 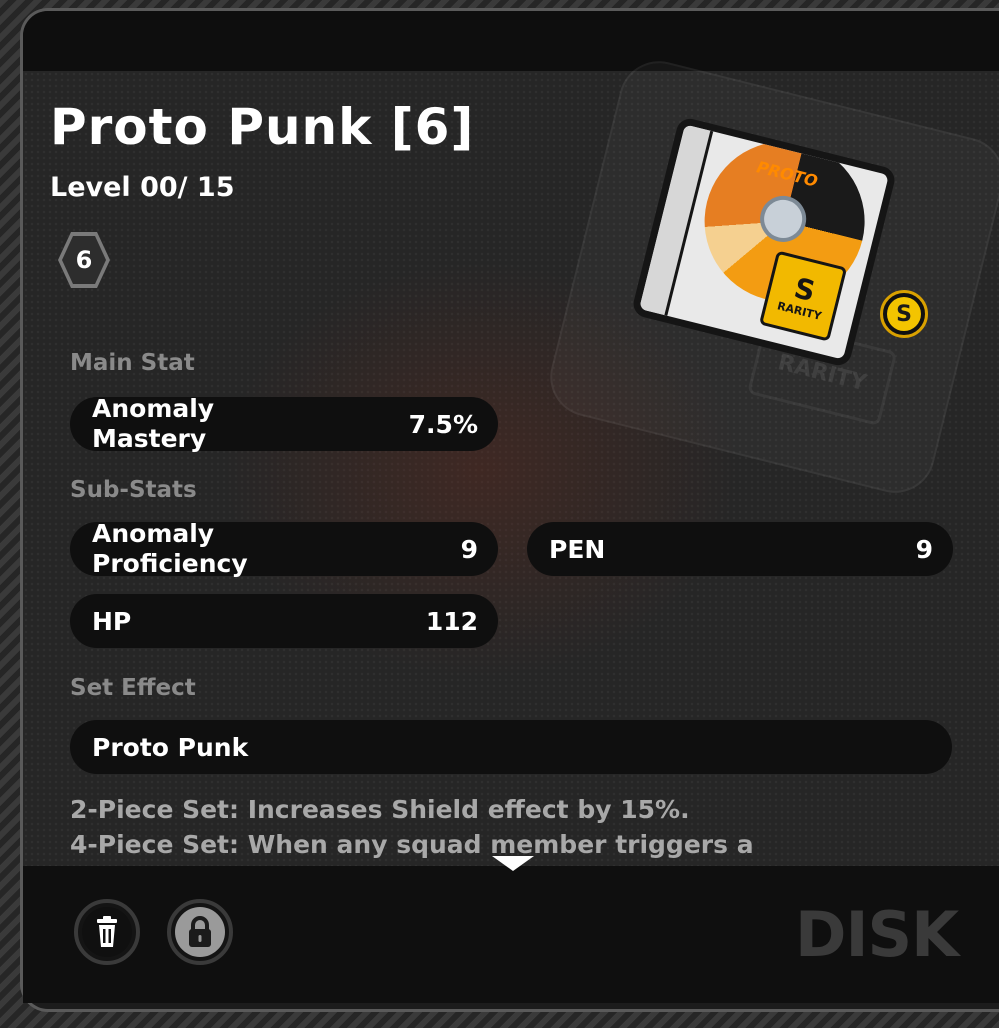 I want to click on sub-stat-row: PEN 9, so click(x=740, y=549).